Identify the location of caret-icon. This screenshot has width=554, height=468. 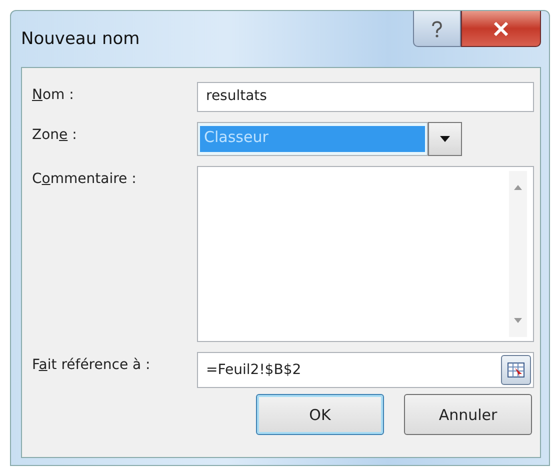
(445, 139).